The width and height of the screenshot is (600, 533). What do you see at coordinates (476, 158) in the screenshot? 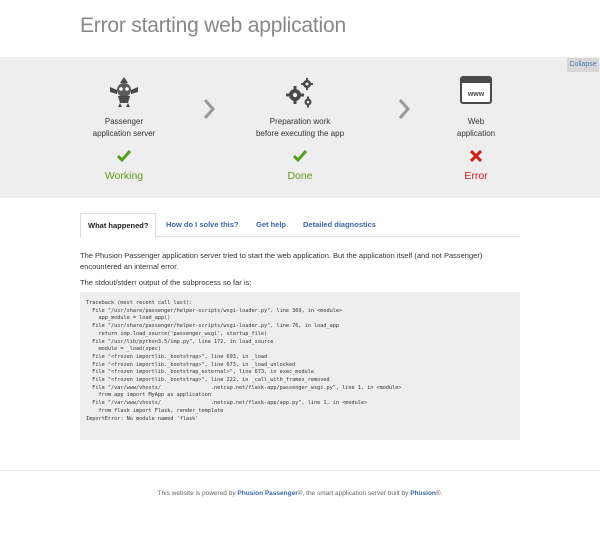
I see `x-mark-icon` at bounding box center [476, 158].